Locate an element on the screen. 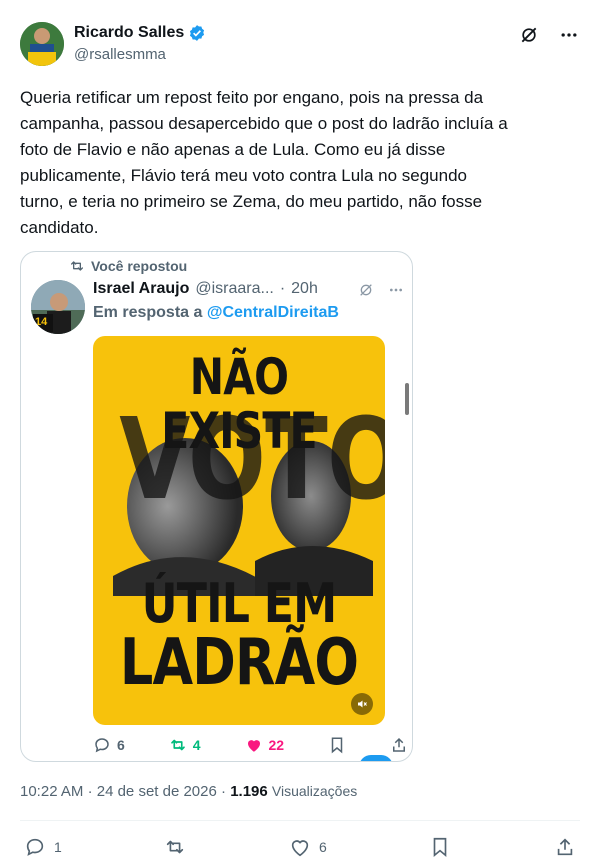  repost-indicator: Você repostou is located at coordinates (128, 266).